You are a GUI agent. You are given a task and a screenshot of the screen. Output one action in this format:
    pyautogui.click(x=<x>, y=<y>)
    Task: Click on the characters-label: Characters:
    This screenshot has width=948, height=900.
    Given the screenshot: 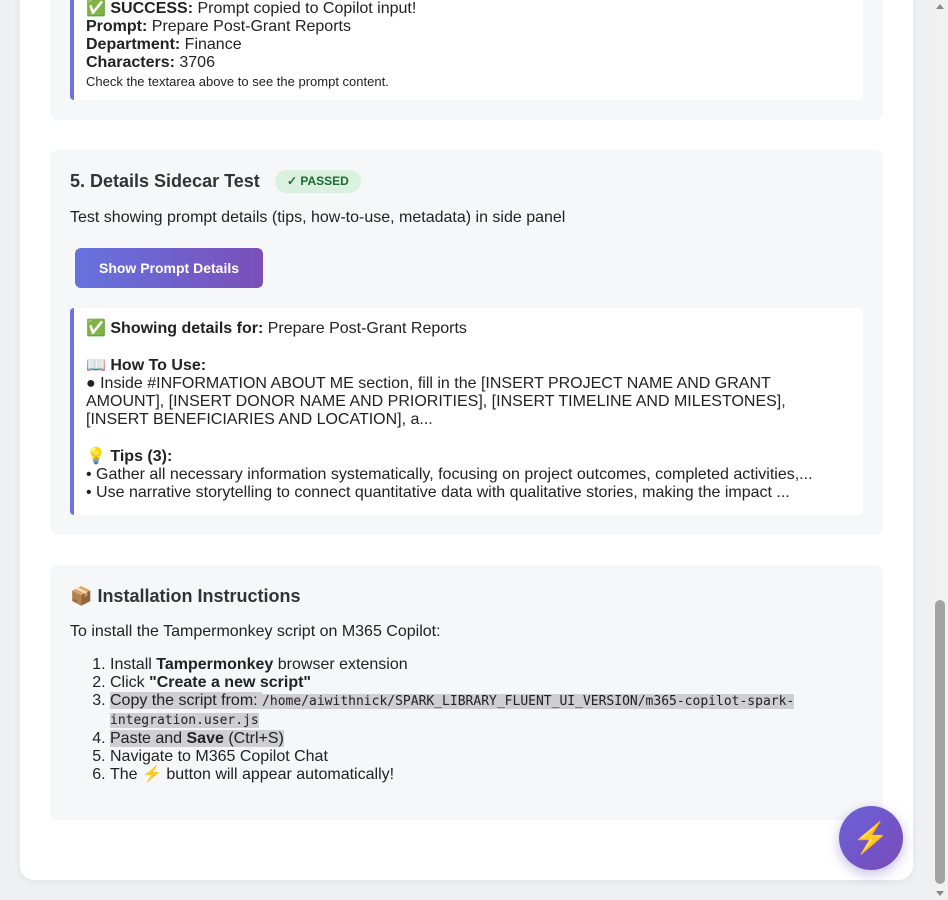 What is the action you would take?
    pyautogui.click(x=130, y=62)
    